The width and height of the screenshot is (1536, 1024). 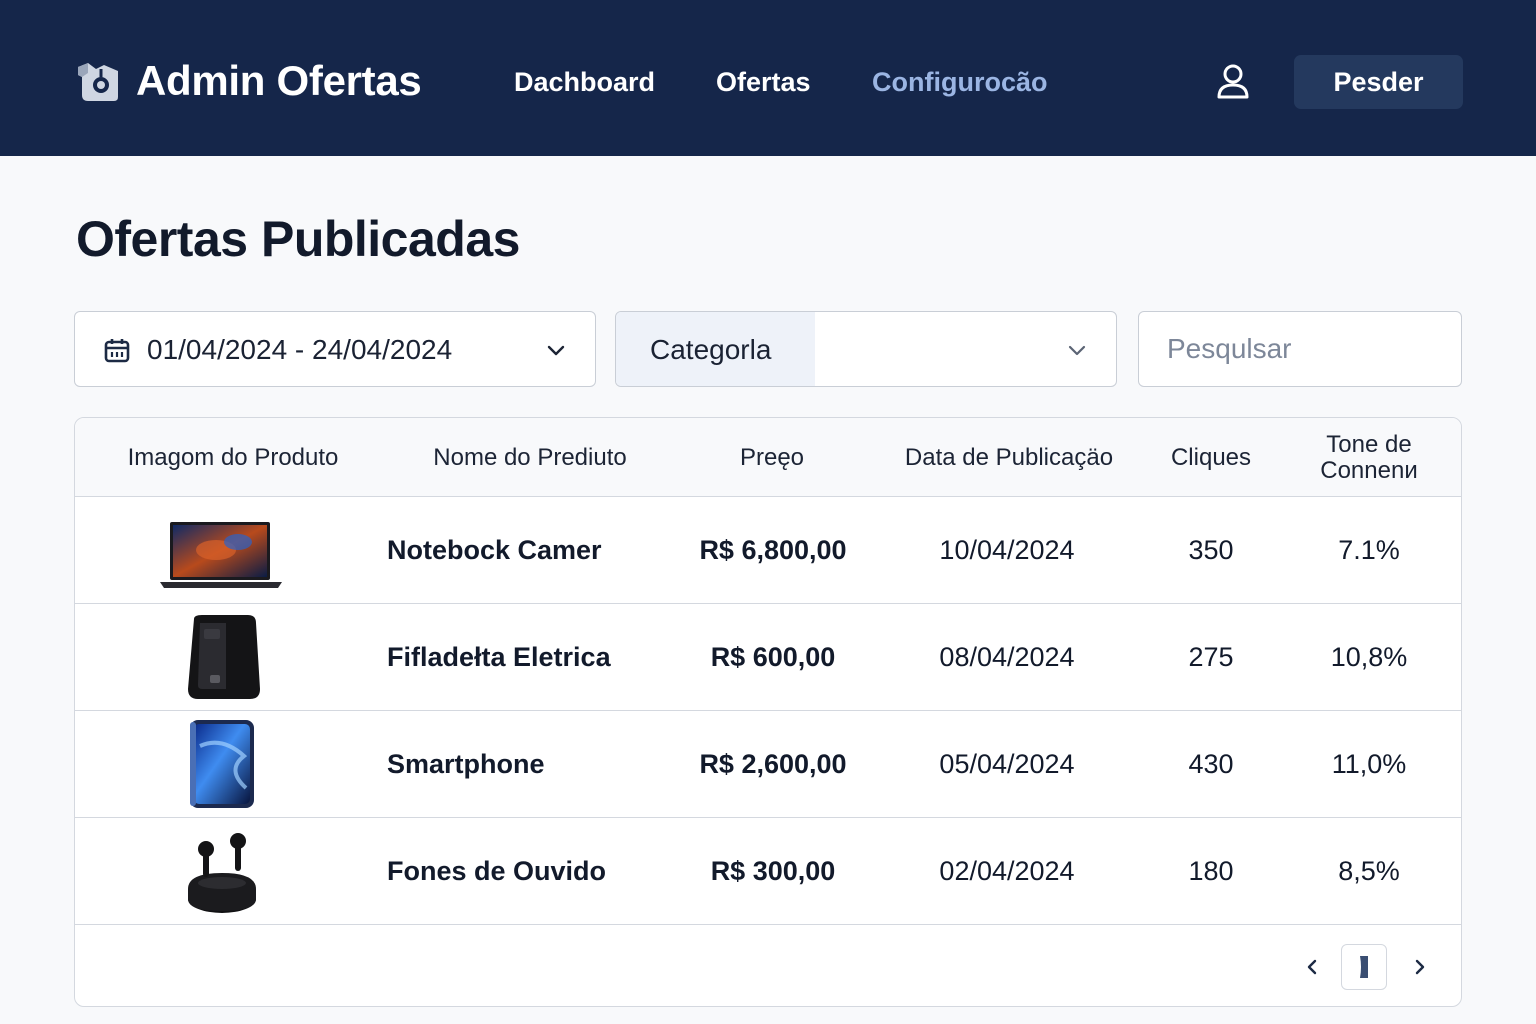 What do you see at coordinates (1211, 656) in the screenshot?
I see `clicks-count: 275` at bounding box center [1211, 656].